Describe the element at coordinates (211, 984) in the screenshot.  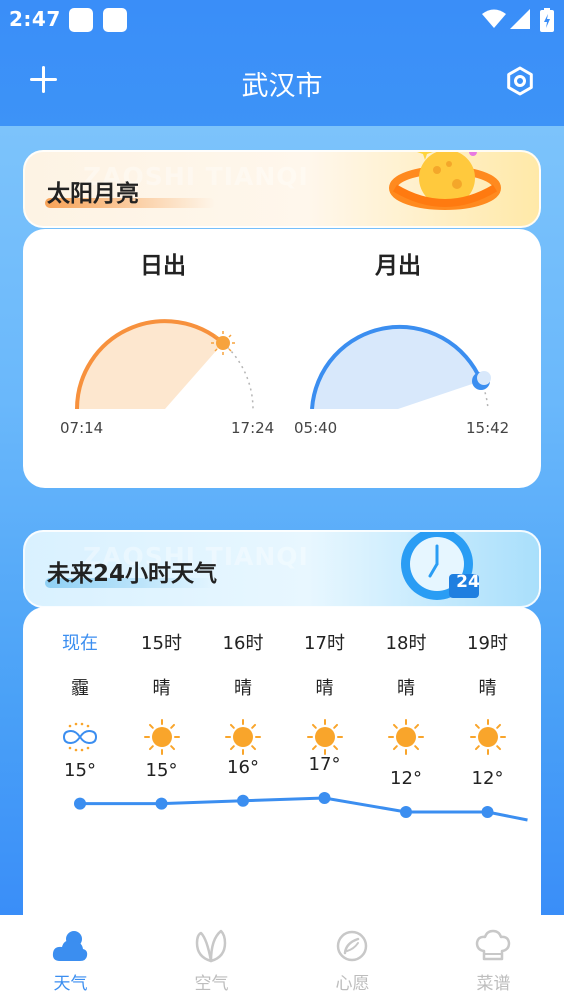
I see `tab-air-label: 空气` at that location.